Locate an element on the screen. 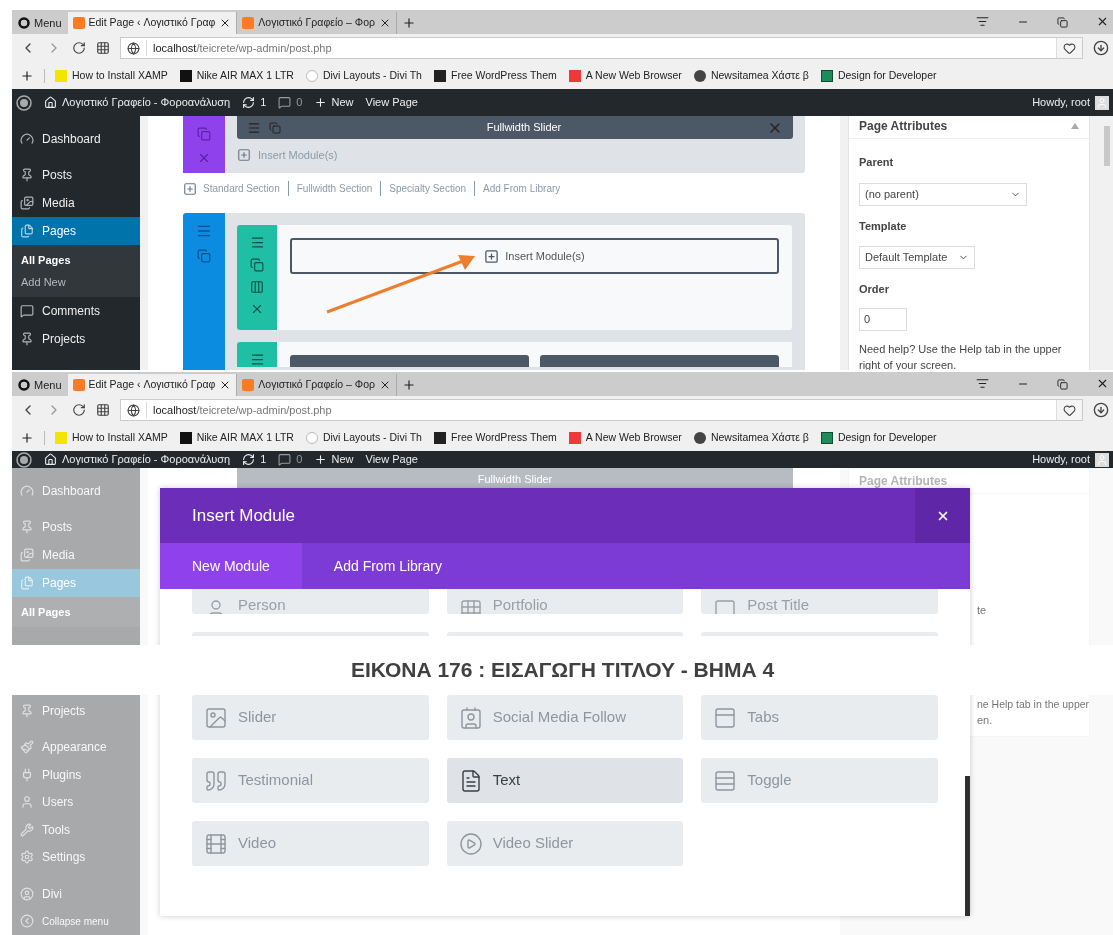 The width and height of the screenshot is (1113, 935). tab-title: Edit Page ‹ Λογιστικό Γραφ is located at coordinates (152, 385).